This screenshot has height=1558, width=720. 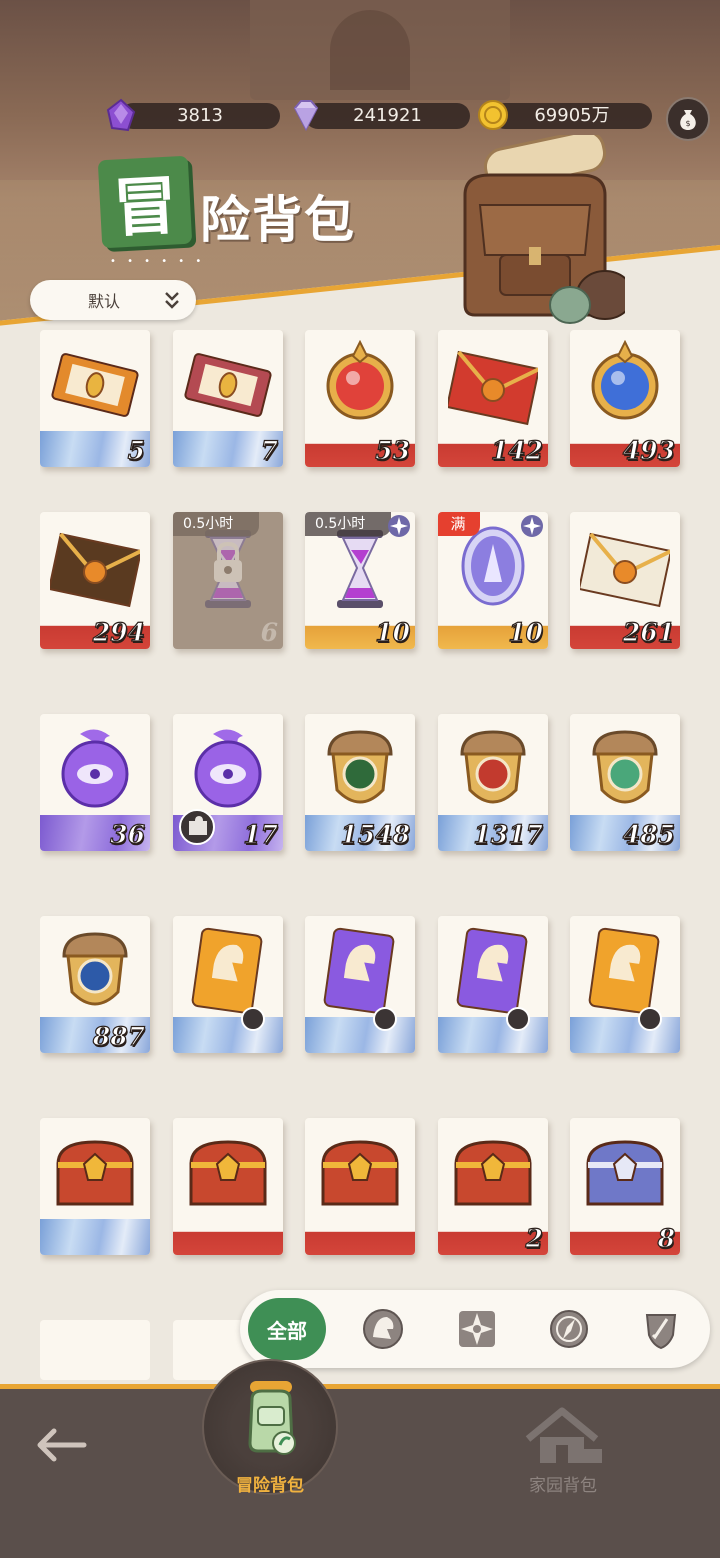 What do you see at coordinates (534, 1238) in the screenshot?
I see `item-quantity: 2` at bounding box center [534, 1238].